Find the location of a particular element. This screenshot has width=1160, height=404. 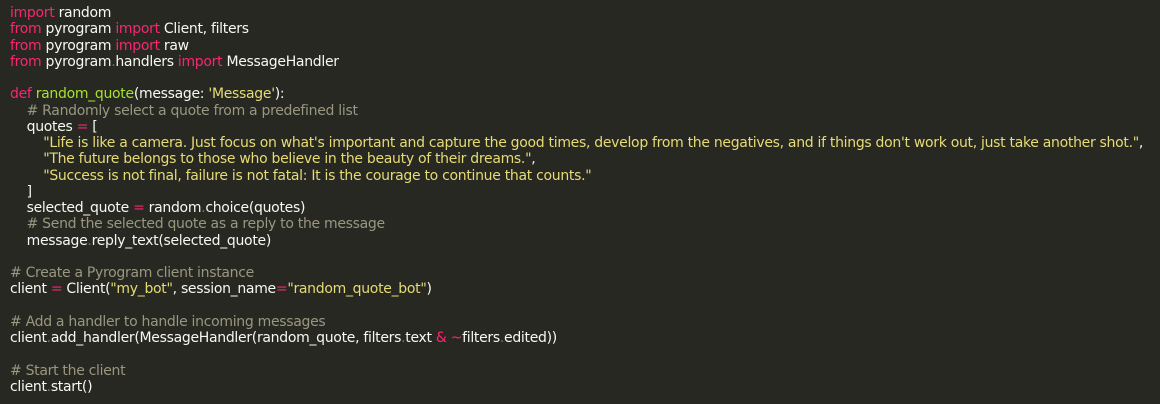

code-token-plain: message is located at coordinates (49, 240).